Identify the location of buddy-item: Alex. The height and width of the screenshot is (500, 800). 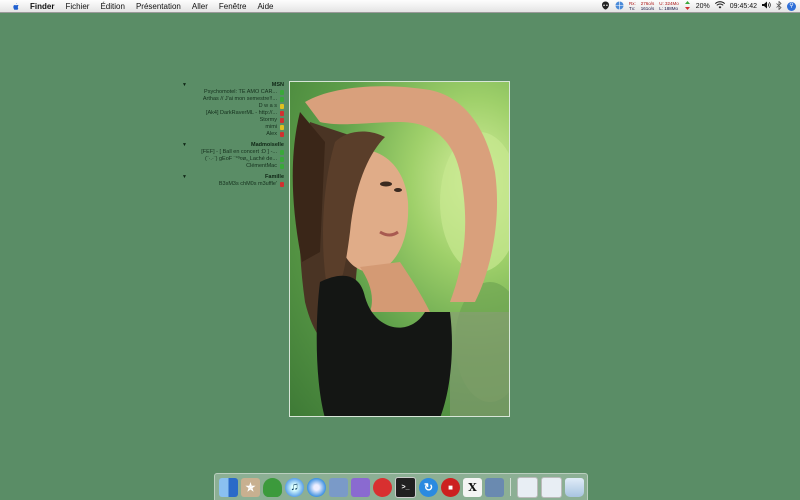
(233, 134).